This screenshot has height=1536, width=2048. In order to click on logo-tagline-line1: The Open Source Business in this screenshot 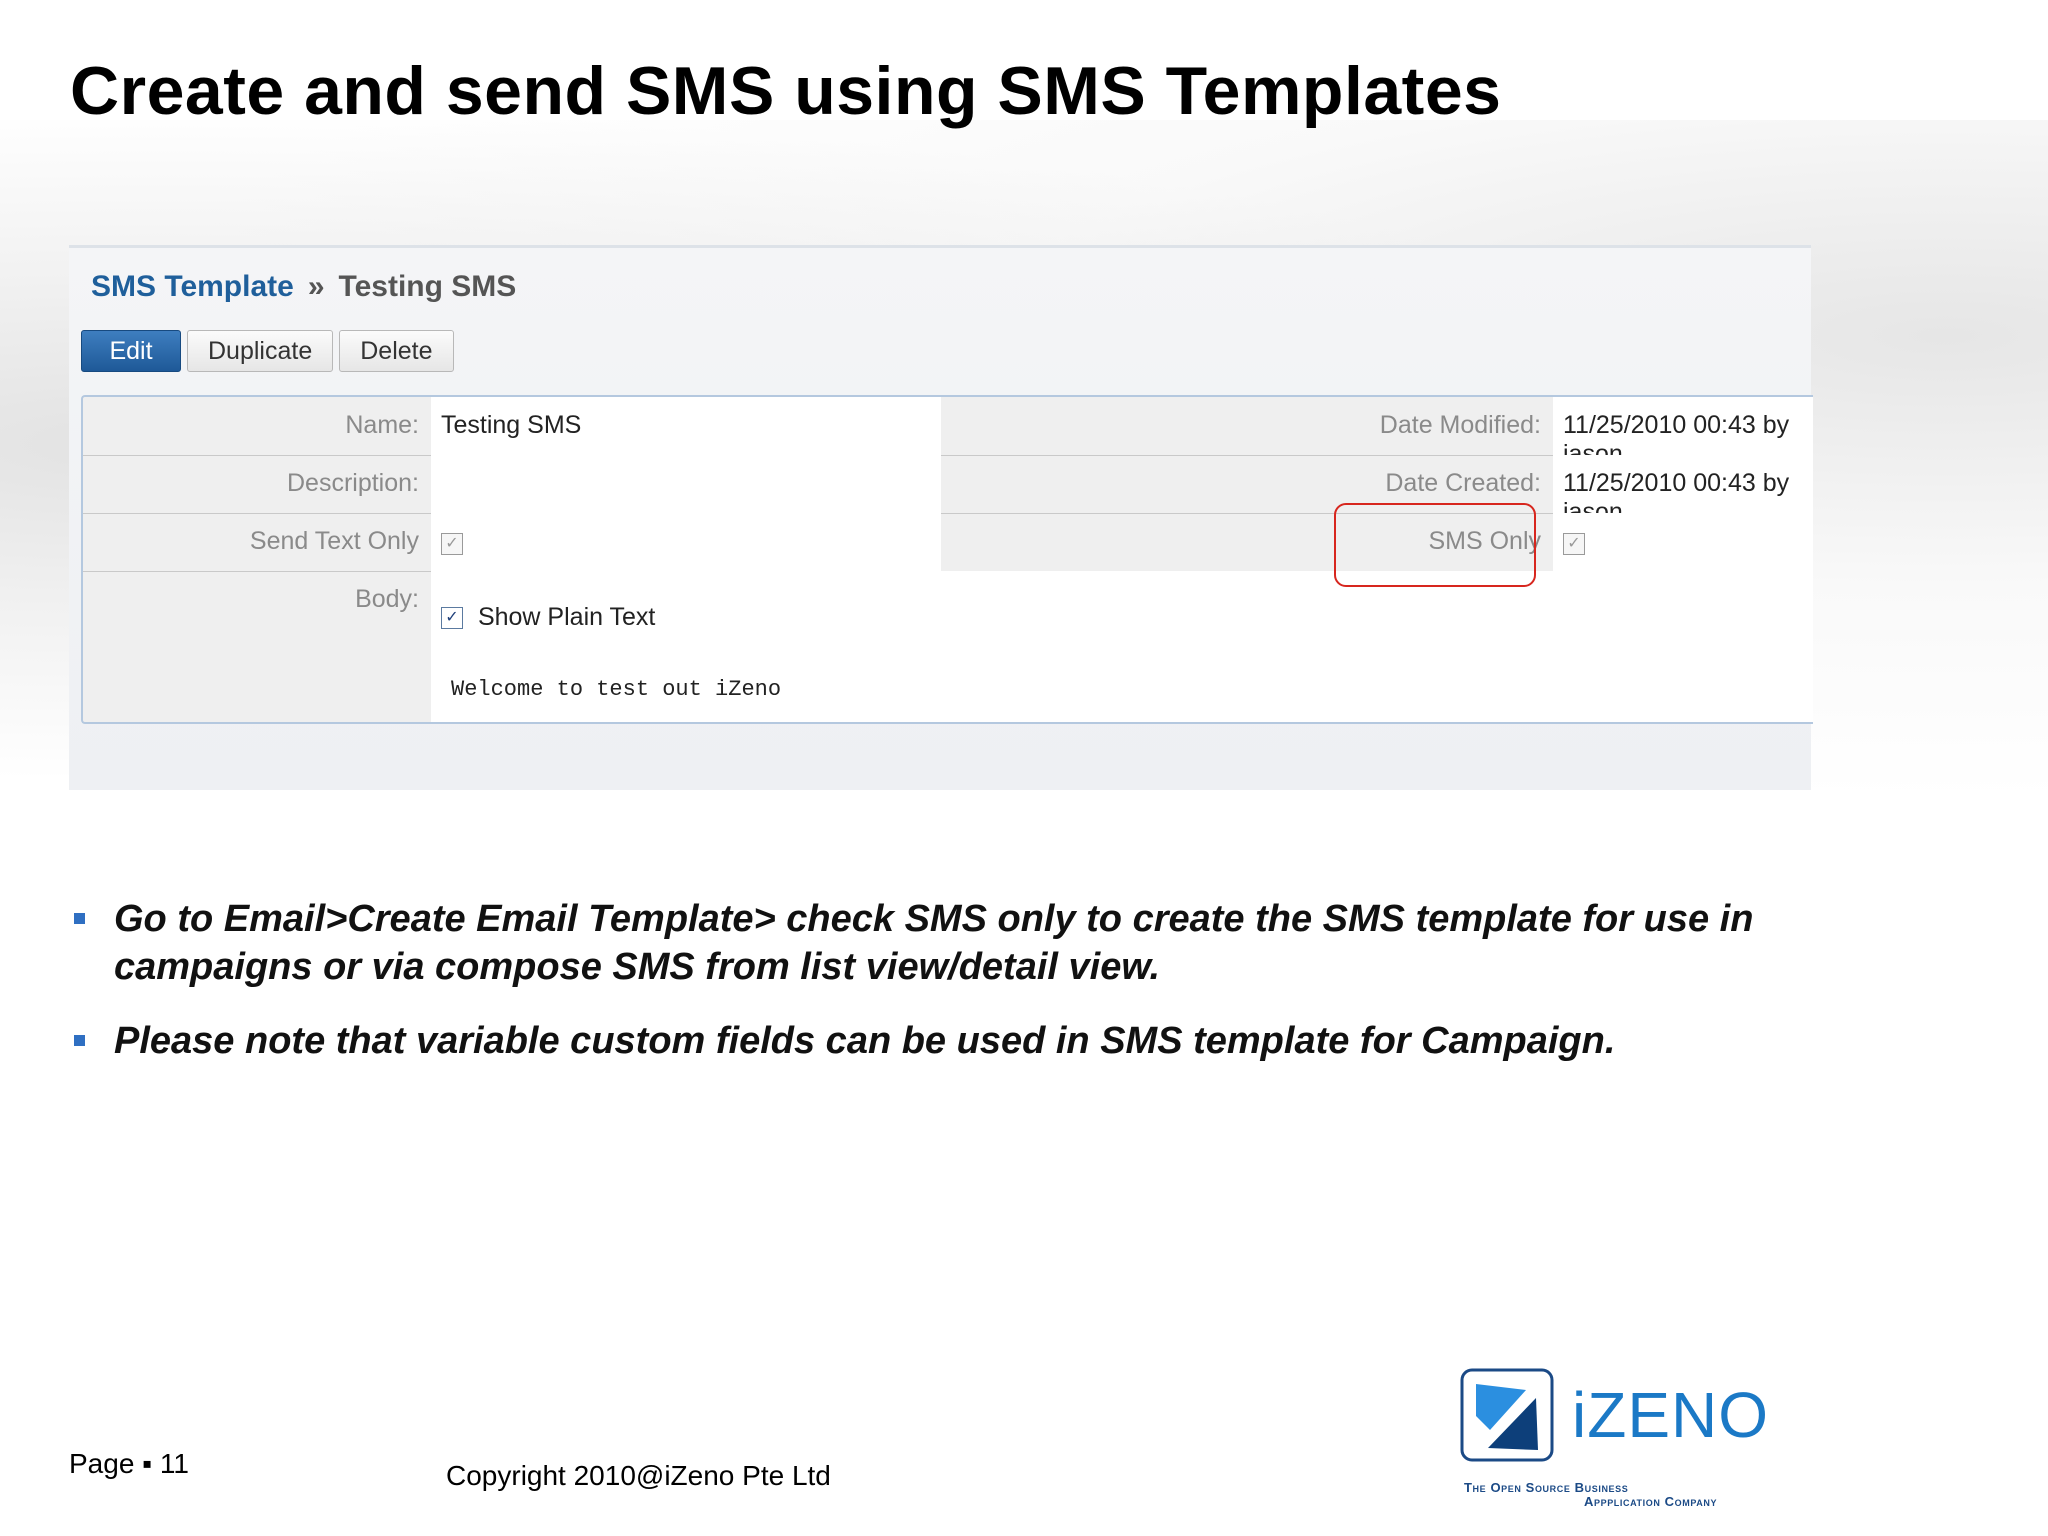, I will do `click(1546, 1487)`.